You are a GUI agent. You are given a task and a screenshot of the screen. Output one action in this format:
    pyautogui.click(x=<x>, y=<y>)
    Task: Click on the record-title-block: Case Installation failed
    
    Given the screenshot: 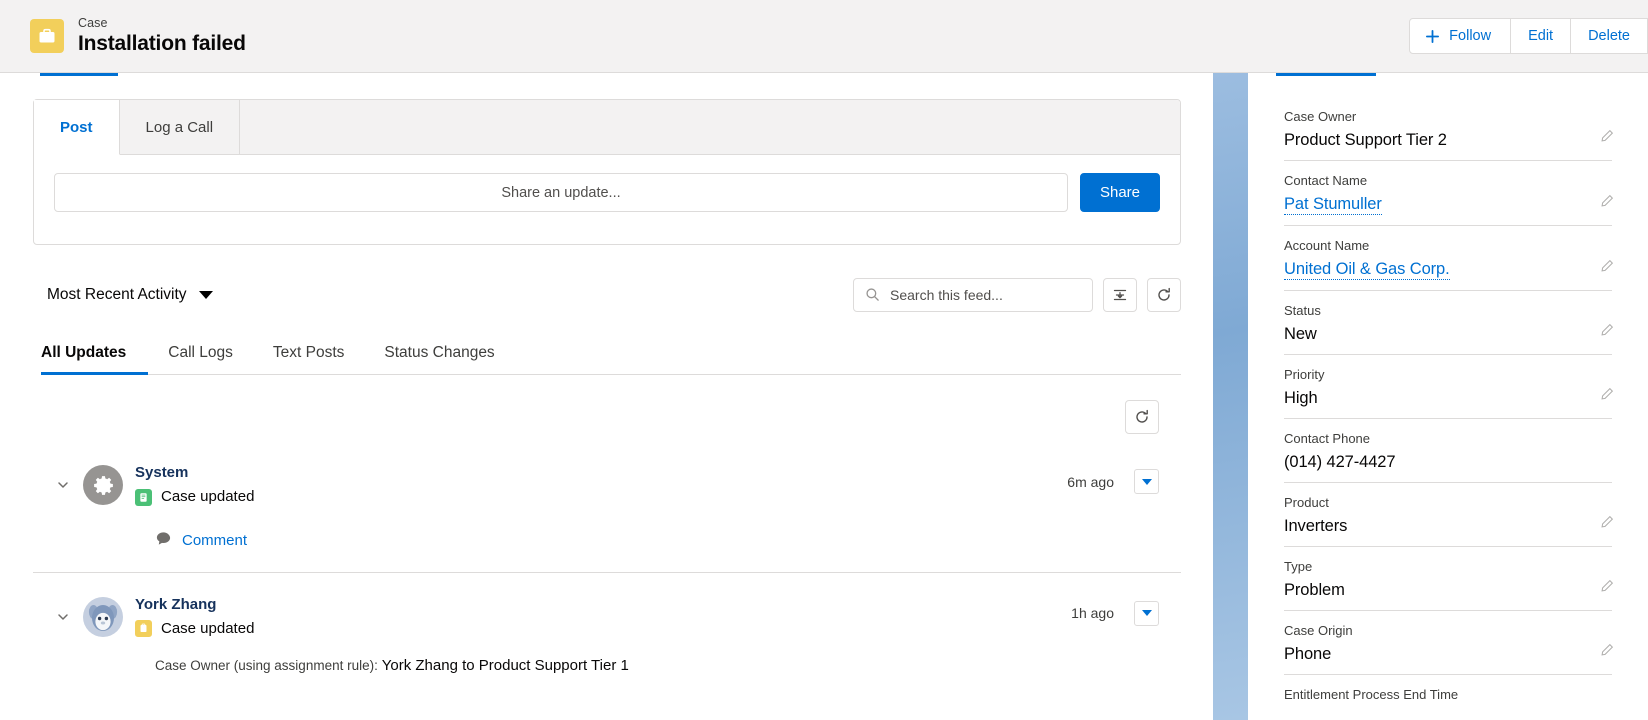 What is the action you would take?
    pyautogui.click(x=162, y=36)
    